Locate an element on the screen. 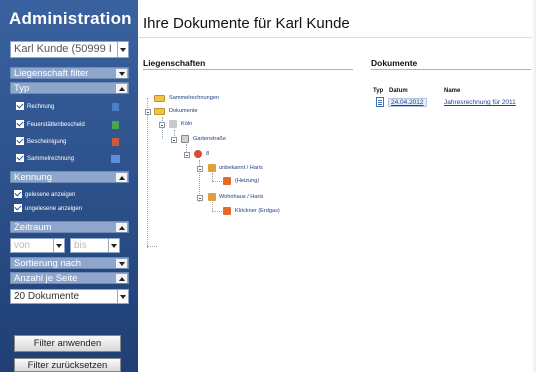 The width and height of the screenshot is (536, 372). invoice-icon is located at coordinates (115, 107).